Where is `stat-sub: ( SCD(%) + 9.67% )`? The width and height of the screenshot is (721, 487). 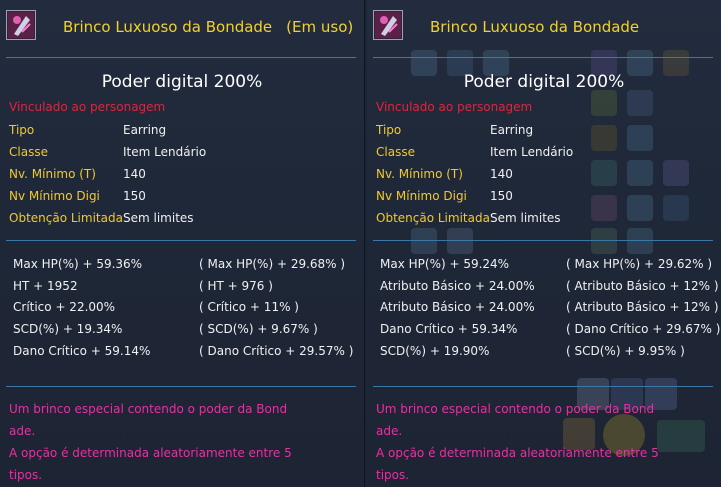
stat-sub: ( SCD(%) + 9.67% ) is located at coordinates (258, 329).